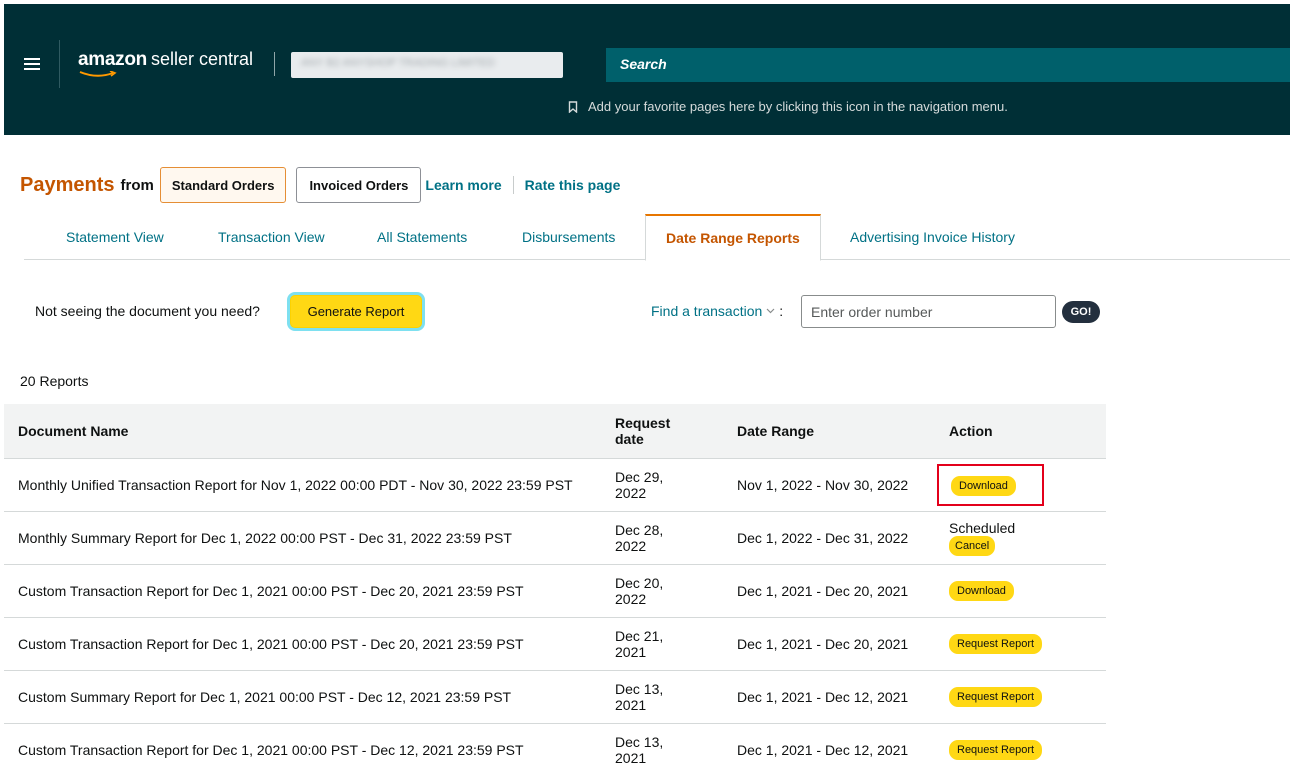 This screenshot has width=1290, height=778. Describe the element at coordinates (932, 237) in the screenshot. I see `tab-advertising-invoice-history: Advertising Invoice History` at that location.